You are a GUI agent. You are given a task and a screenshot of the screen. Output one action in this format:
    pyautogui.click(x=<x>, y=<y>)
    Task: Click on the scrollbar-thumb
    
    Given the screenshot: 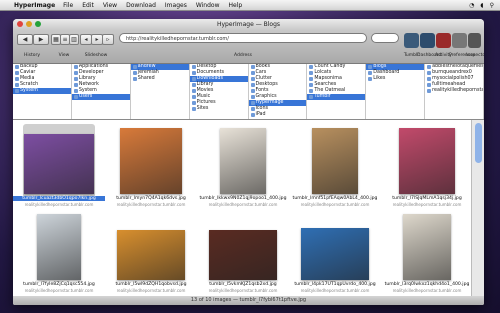 What is the action you would take?
    pyautogui.click(x=478, y=143)
    